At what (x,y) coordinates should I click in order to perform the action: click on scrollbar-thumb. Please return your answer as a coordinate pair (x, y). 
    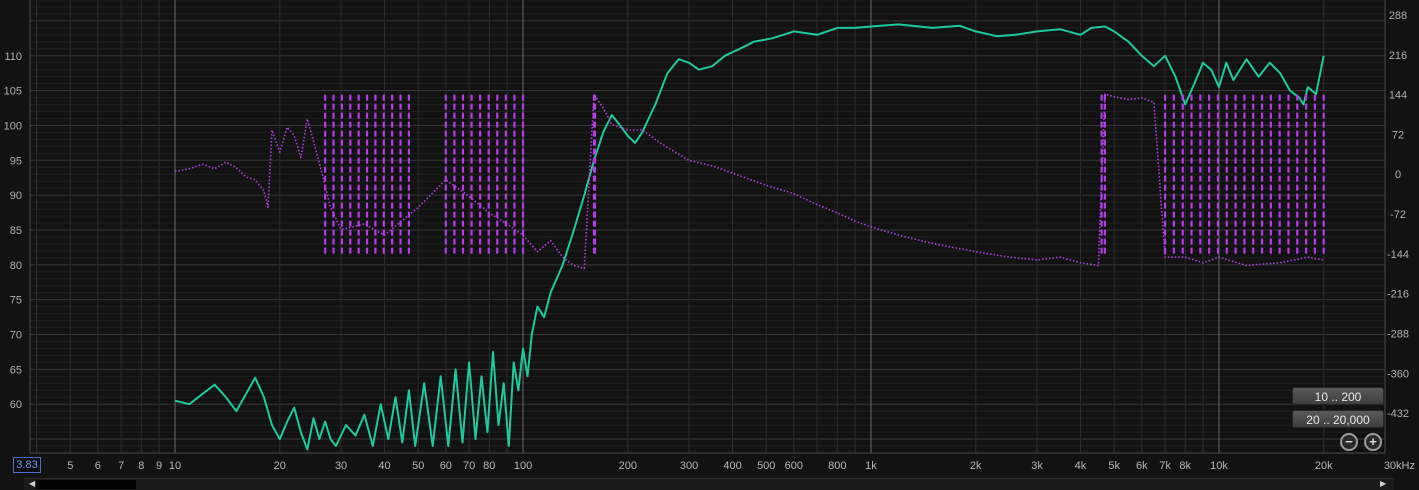
    Looking at the image, I should click on (86, 484).